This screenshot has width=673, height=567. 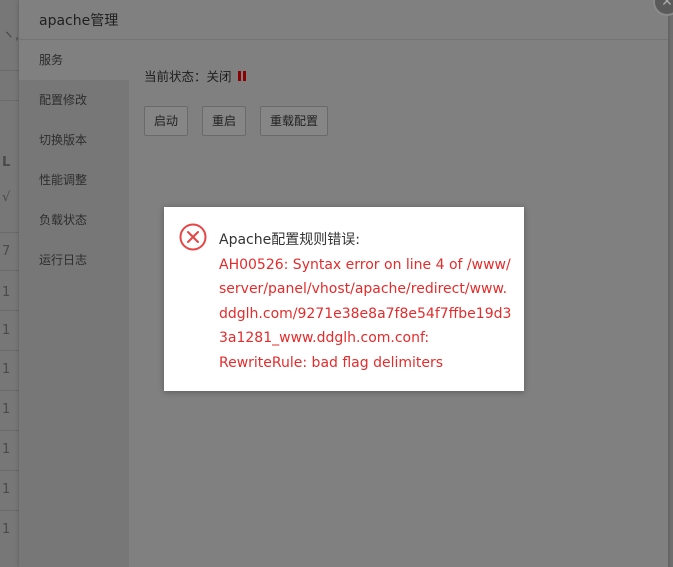 I want to click on tab-switch-version: 切换版本, so click(x=74, y=140).